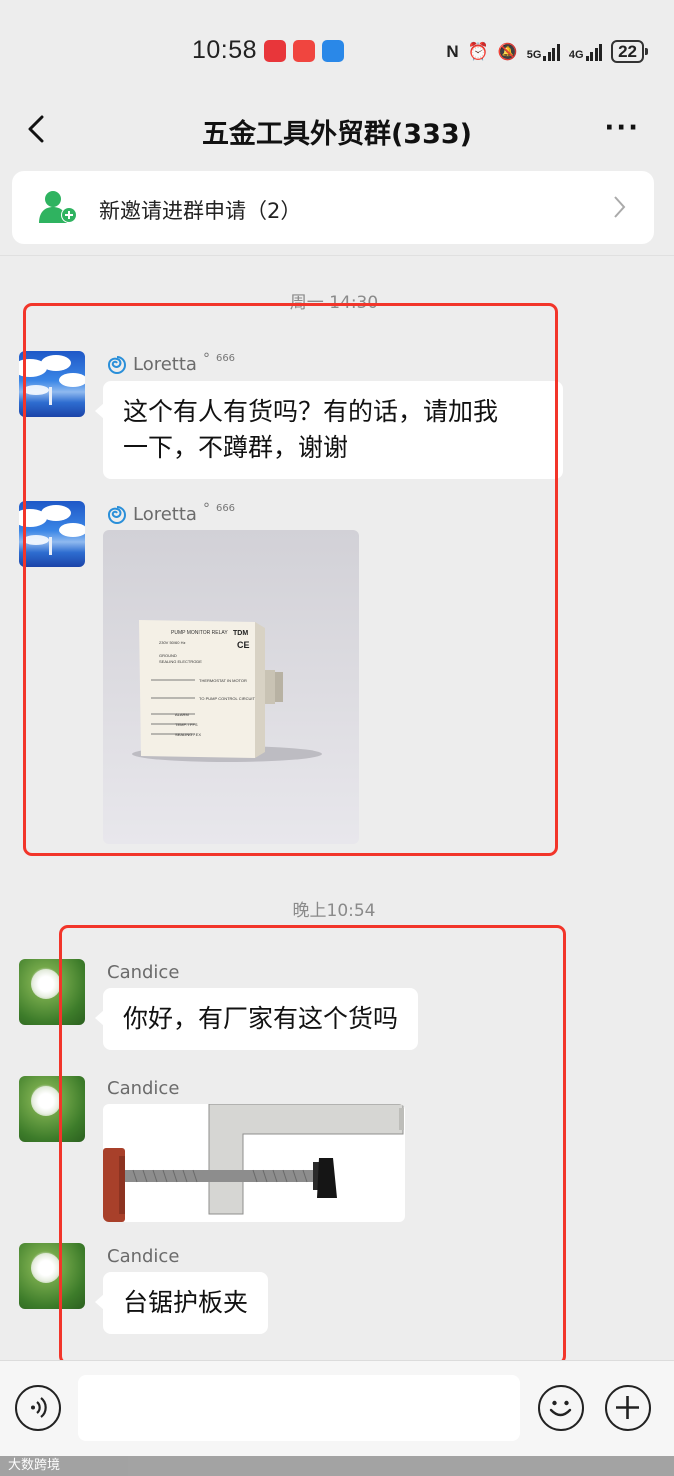 The image size is (674, 1476). What do you see at coordinates (576, 54) in the screenshot?
I see `network-4g-label: 4G` at bounding box center [576, 54].